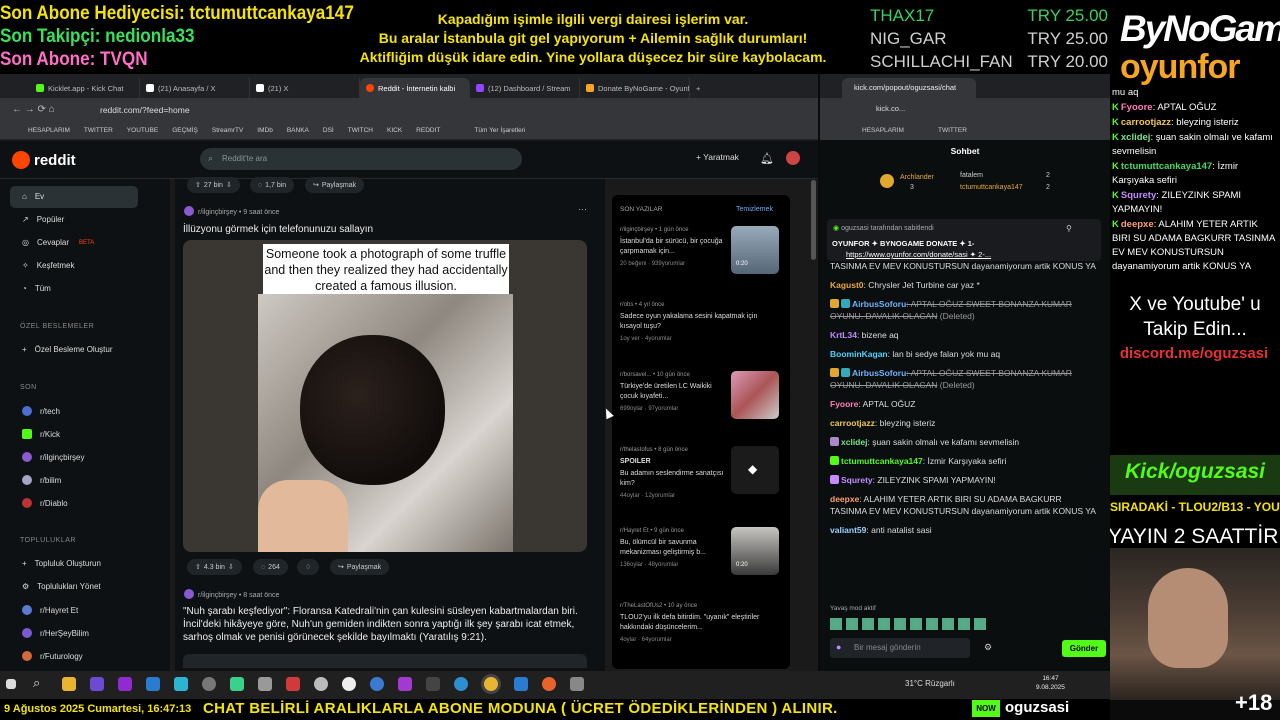  Describe the element at coordinates (394, 130) in the screenshot. I see `bookmark: KICK` at that location.